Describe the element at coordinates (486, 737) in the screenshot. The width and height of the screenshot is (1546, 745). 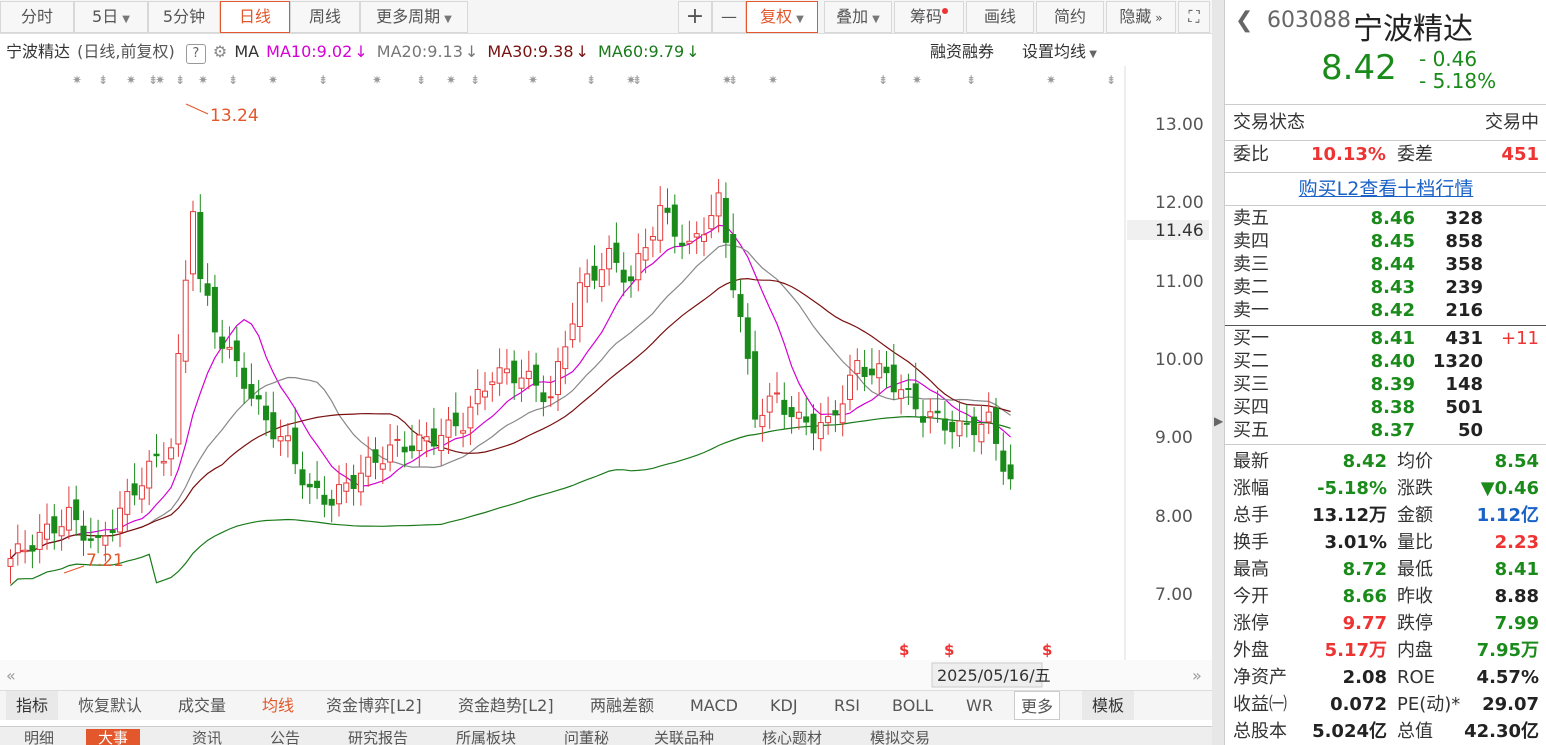
I see `tab-sector: 所属板块` at that location.